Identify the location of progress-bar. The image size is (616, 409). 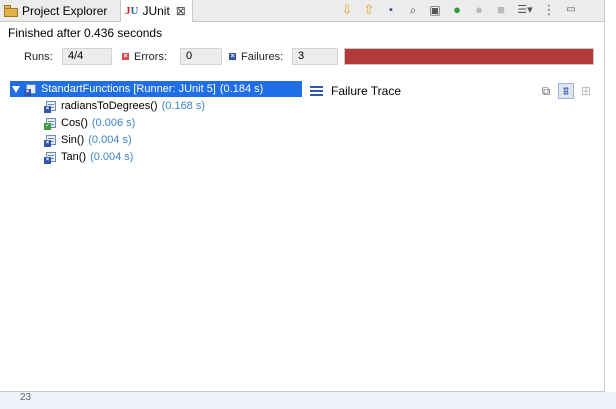
(469, 56).